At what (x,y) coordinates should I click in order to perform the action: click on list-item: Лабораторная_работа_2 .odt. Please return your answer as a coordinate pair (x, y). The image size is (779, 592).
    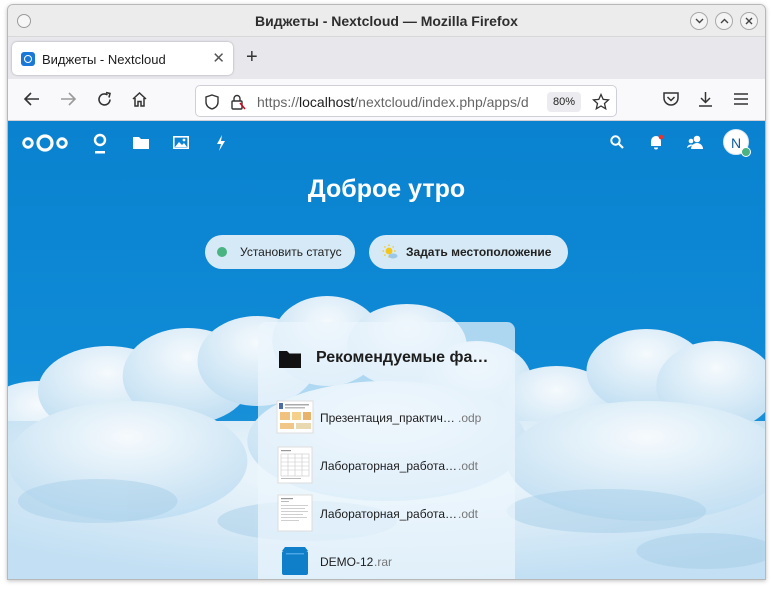
    Looking at the image, I should click on (391, 514).